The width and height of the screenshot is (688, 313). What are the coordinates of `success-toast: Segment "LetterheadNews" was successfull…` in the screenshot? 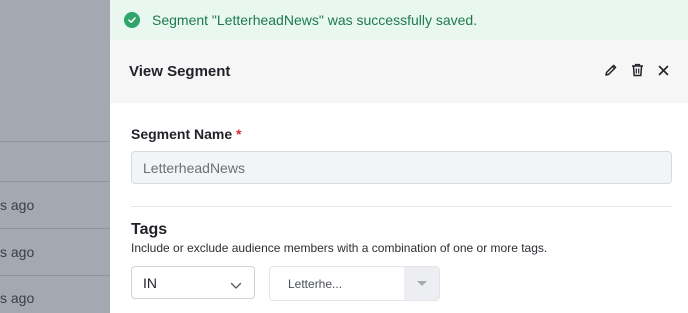 It's located at (399, 20).